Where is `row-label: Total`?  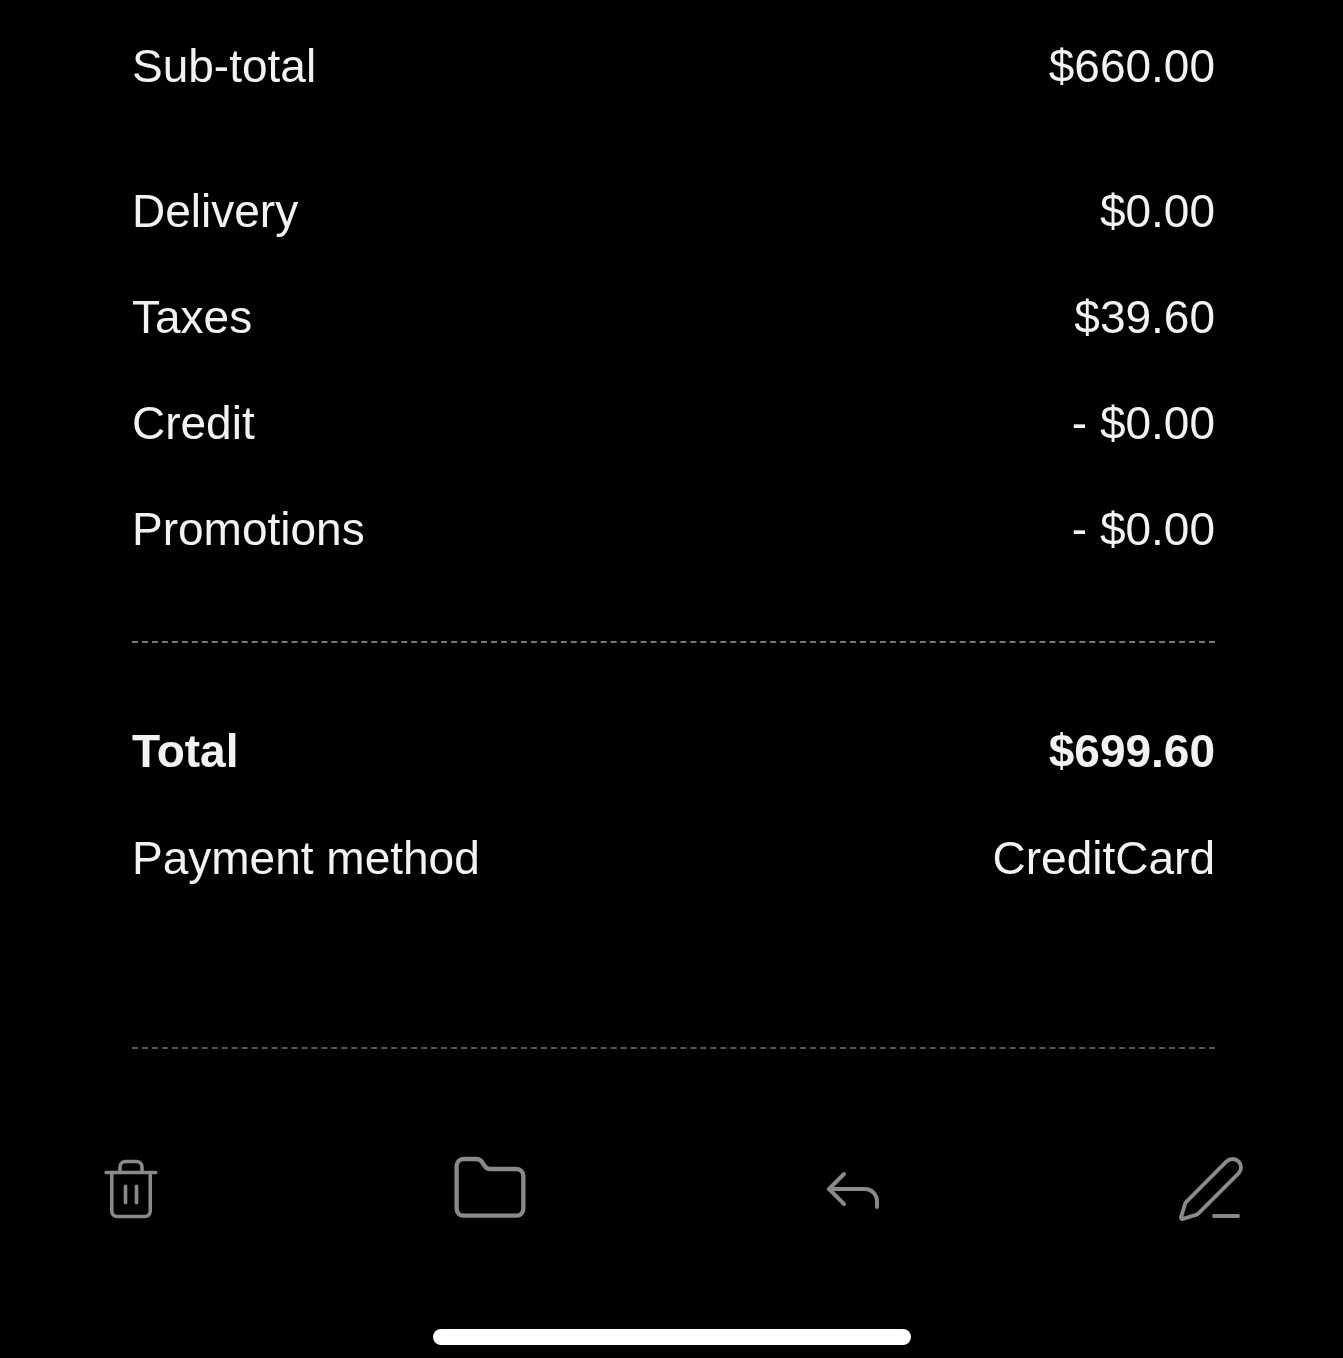 row-label: Total is located at coordinates (185, 751).